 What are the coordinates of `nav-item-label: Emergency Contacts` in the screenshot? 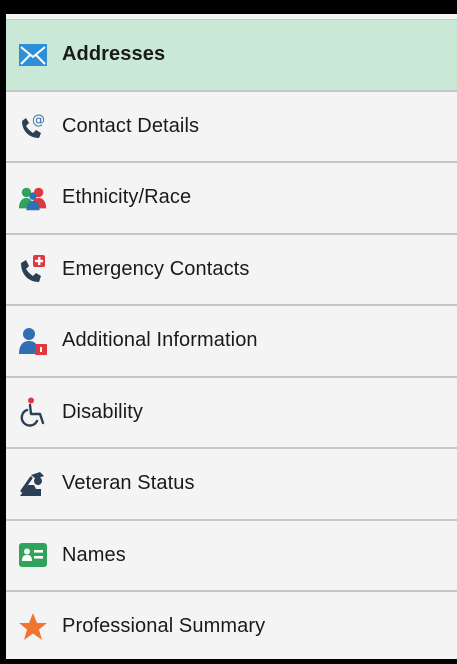 It's located at (156, 268).